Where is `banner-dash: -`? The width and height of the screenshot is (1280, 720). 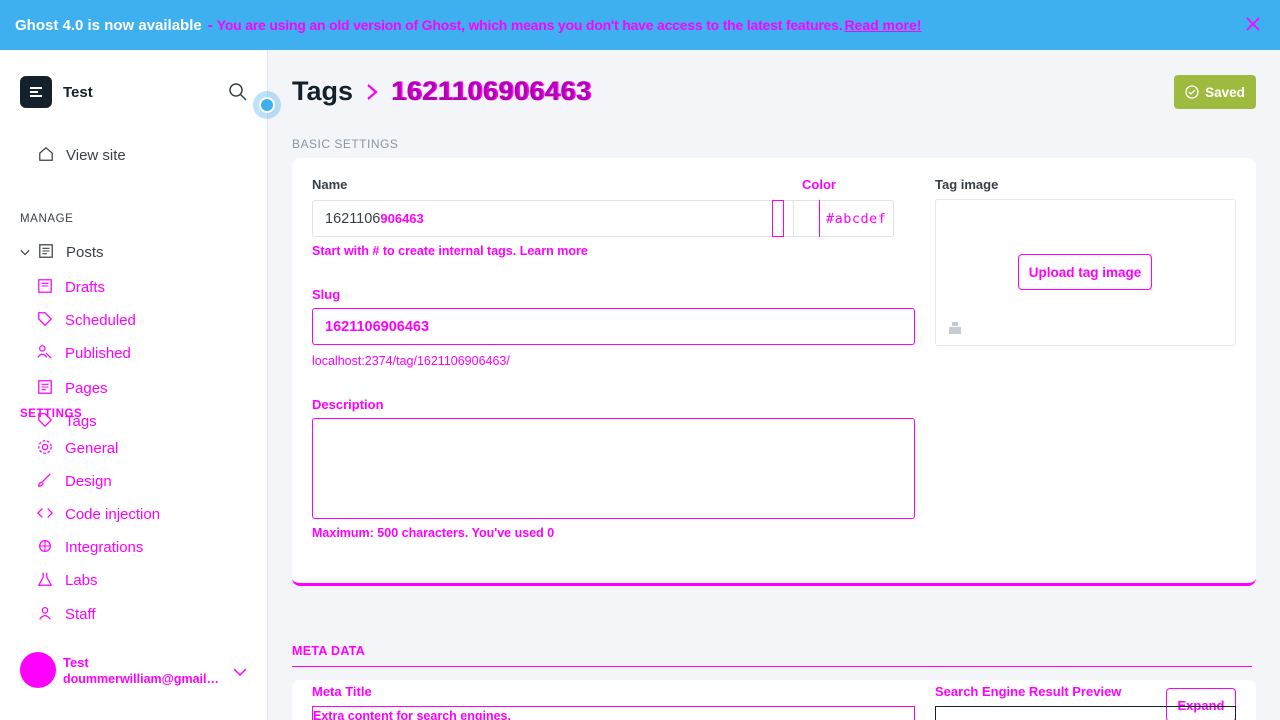
banner-dash: - is located at coordinates (210, 25).